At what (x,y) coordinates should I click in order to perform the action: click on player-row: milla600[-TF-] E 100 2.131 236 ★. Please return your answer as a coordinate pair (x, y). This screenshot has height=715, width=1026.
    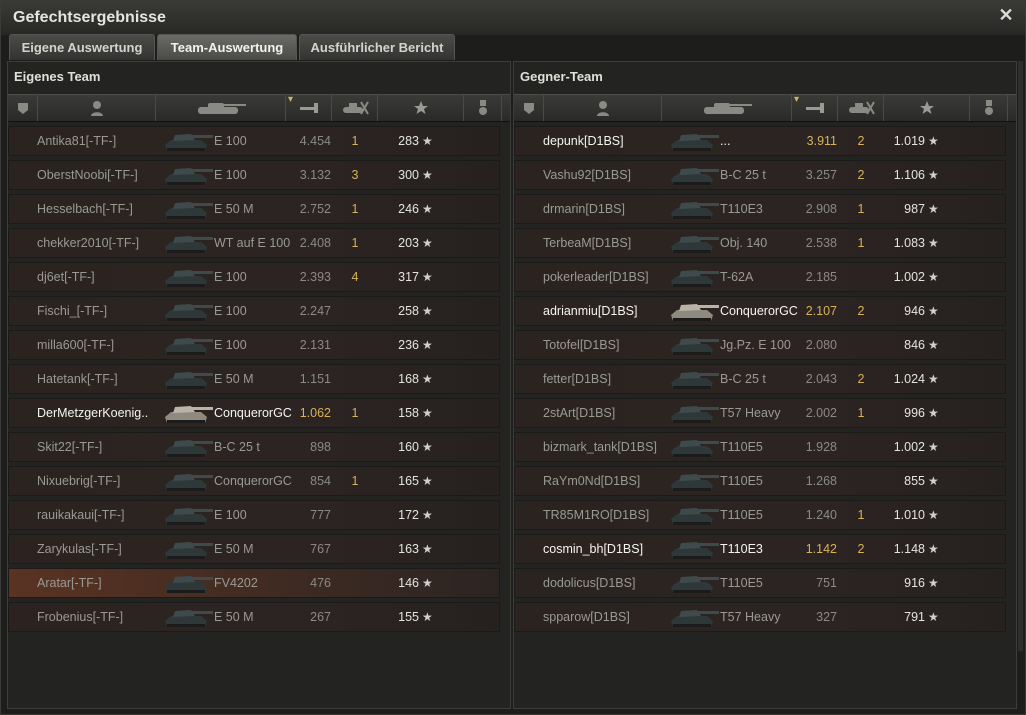
    Looking at the image, I should click on (254, 345).